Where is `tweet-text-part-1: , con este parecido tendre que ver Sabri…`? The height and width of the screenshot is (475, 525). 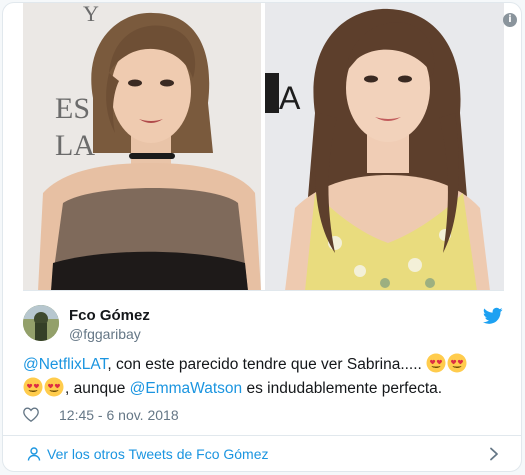 tweet-text-part-1: , con este parecido tendre que ver Sabri… is located at coordinates (264, 364).